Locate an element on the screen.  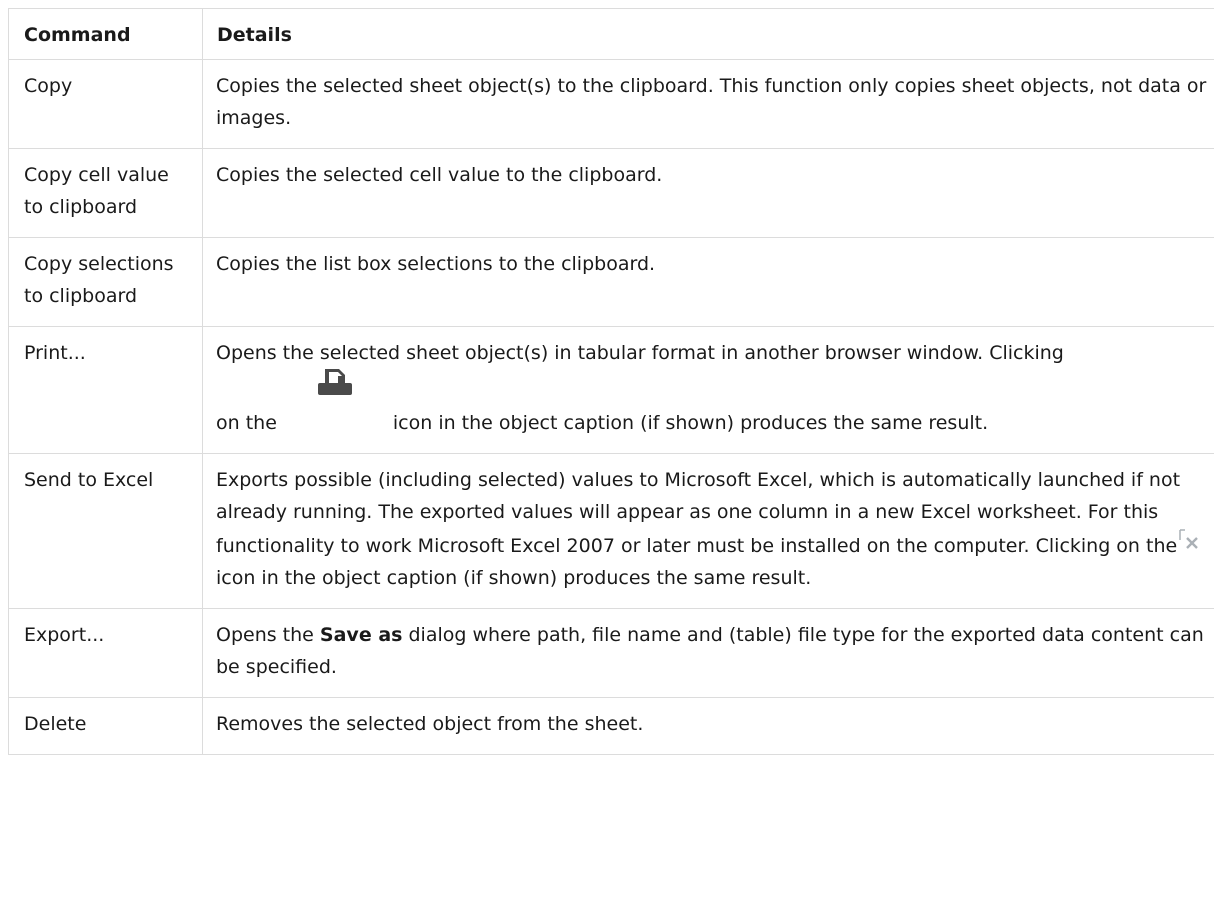
table-header-row: Command Details is located at coordinates (611, 34).